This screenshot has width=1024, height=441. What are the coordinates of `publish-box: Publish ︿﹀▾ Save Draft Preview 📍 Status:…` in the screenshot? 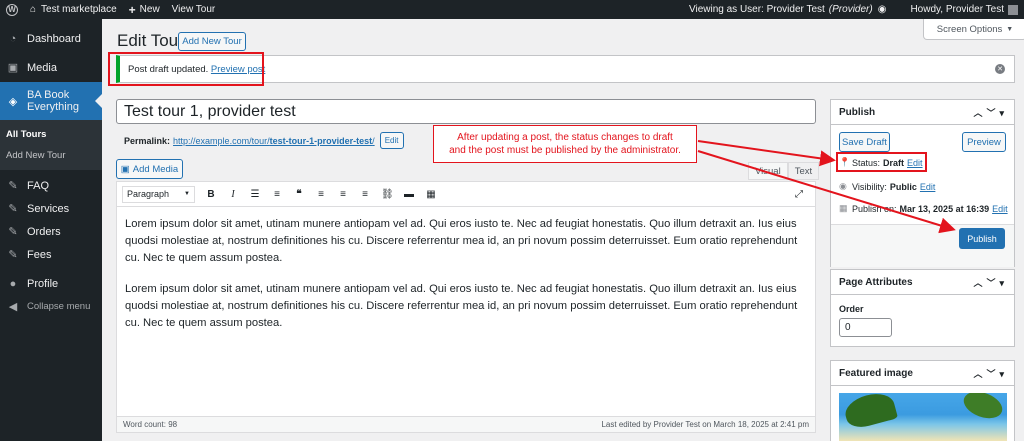 It's located at (922, 183).